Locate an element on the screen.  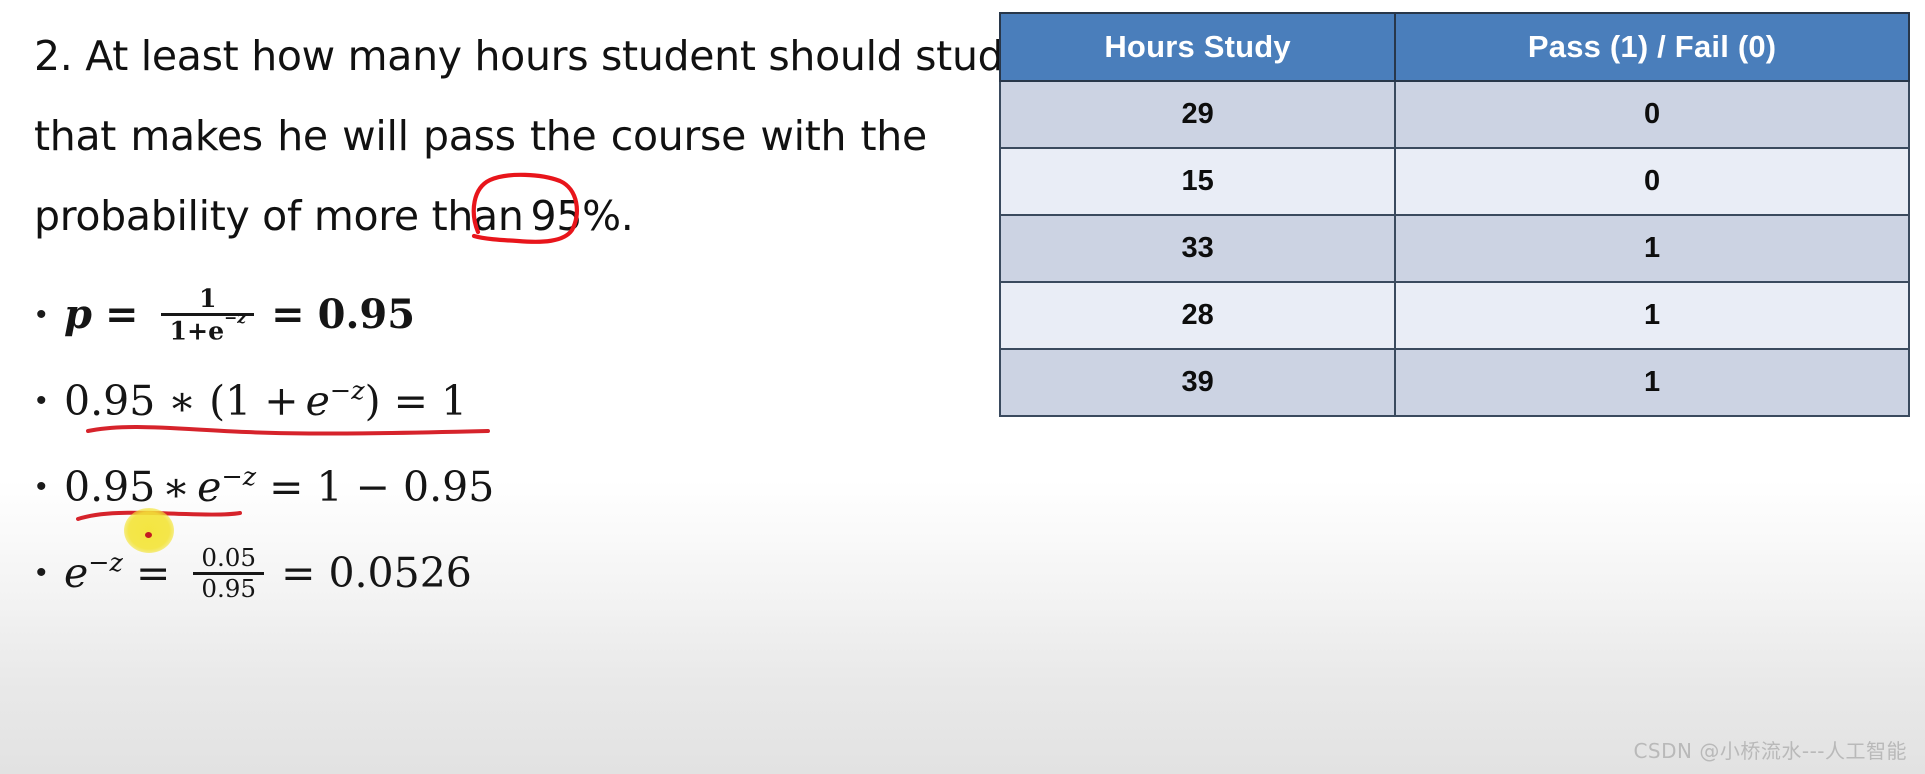
equation-result: 0.95 is located at coordinates (366, 315).